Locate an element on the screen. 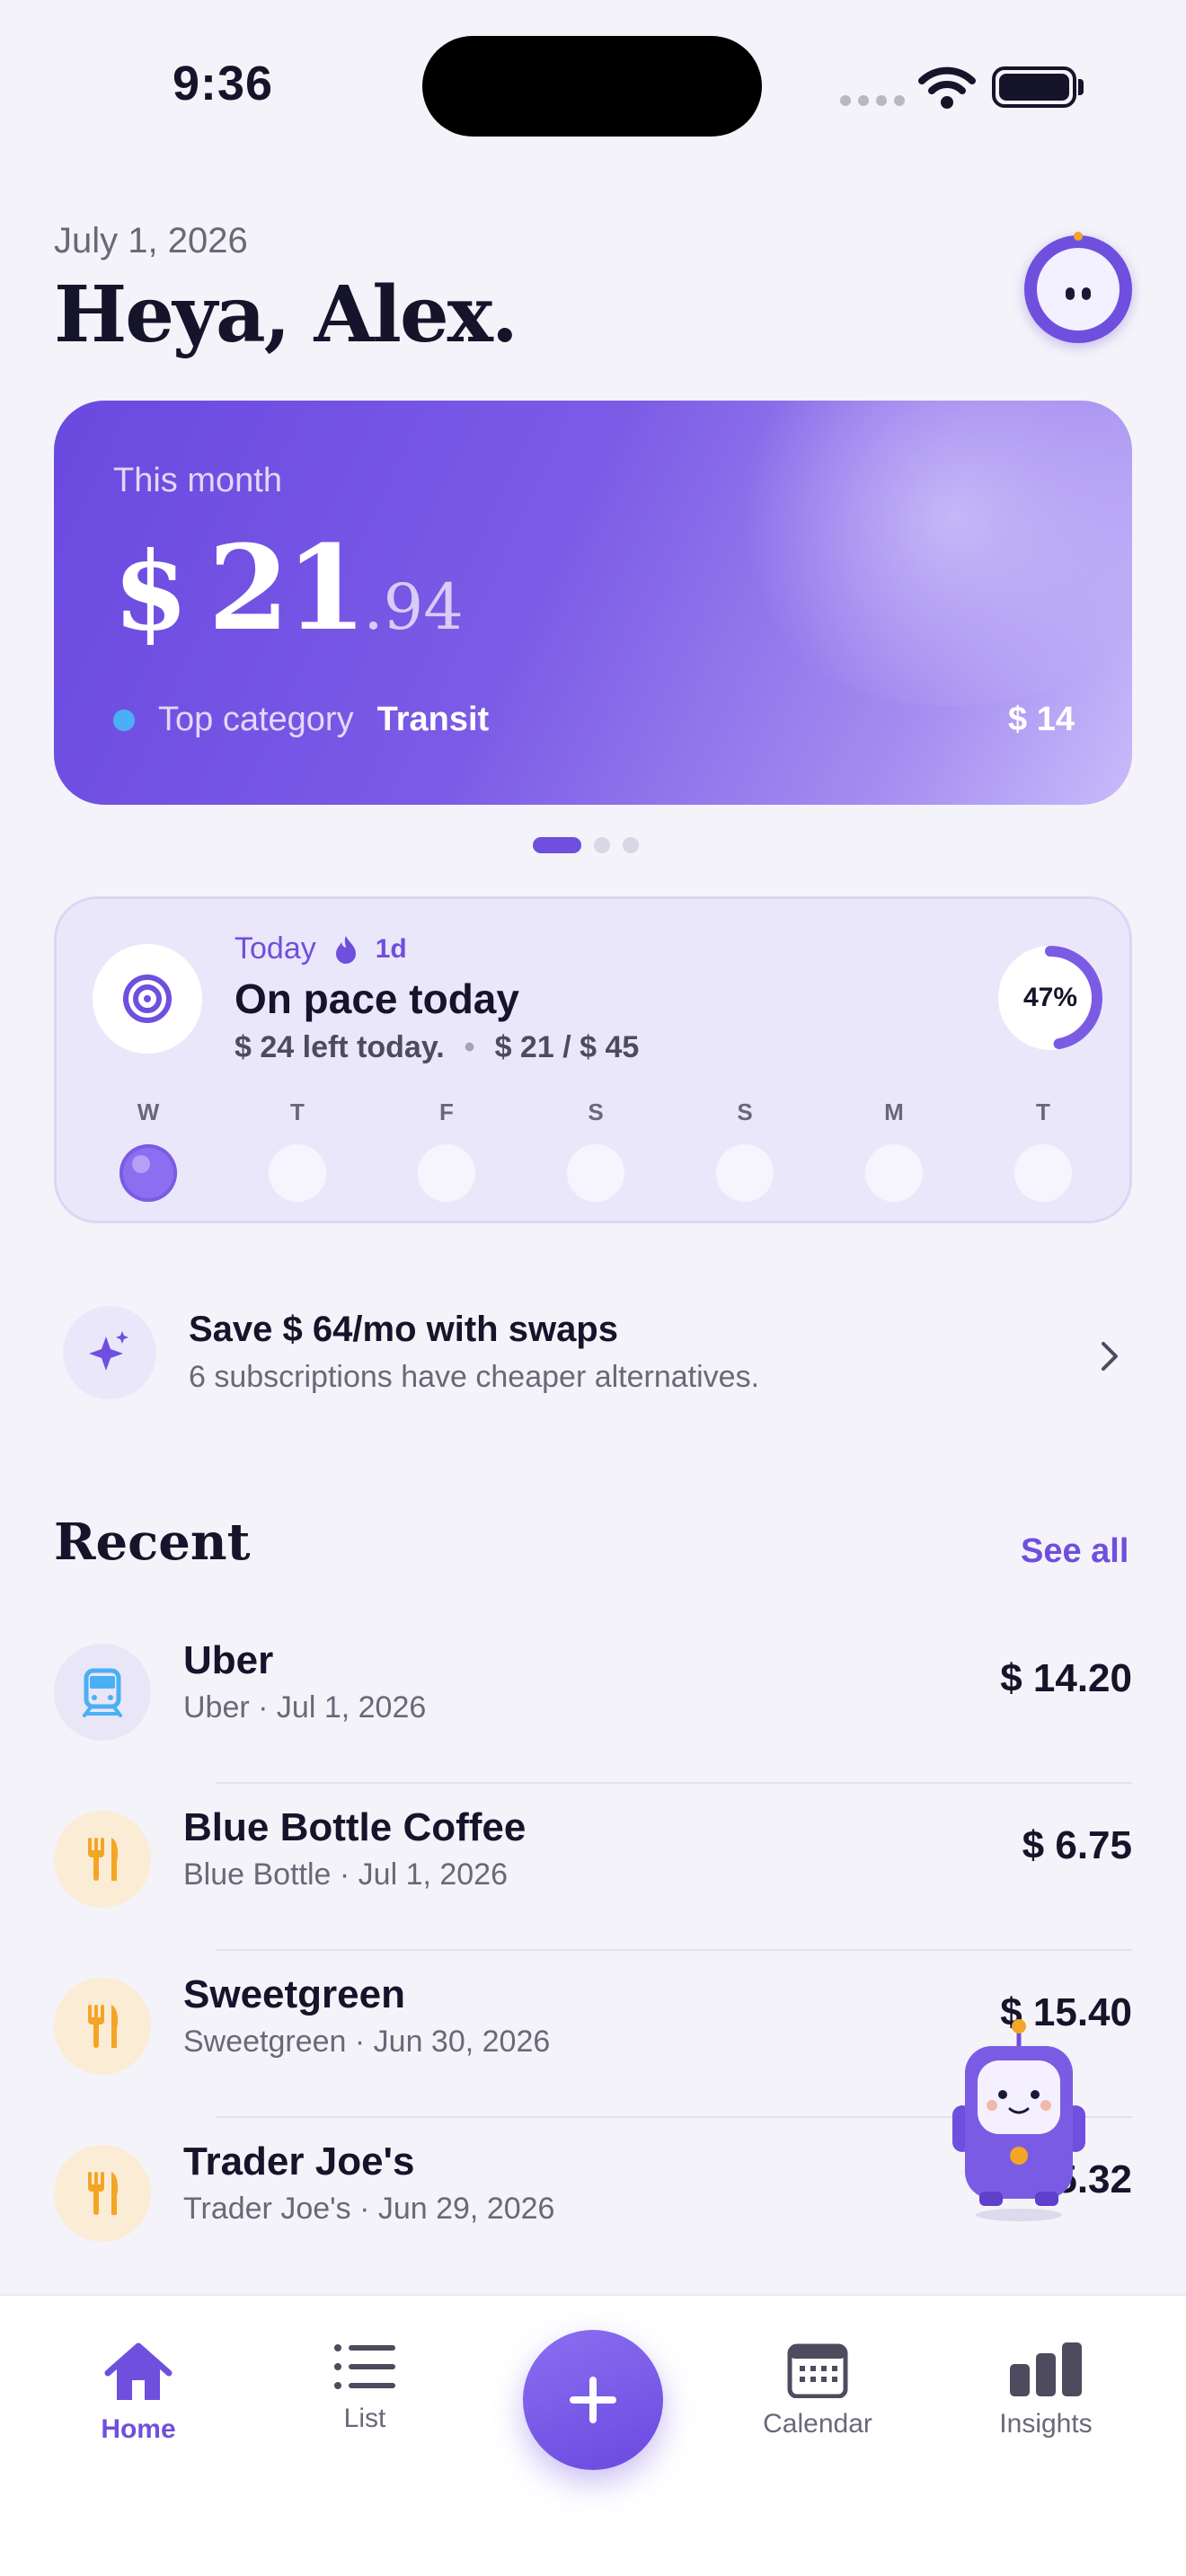  pace-left-text: $ 24 left today. is located at coordinates (340, 1047).